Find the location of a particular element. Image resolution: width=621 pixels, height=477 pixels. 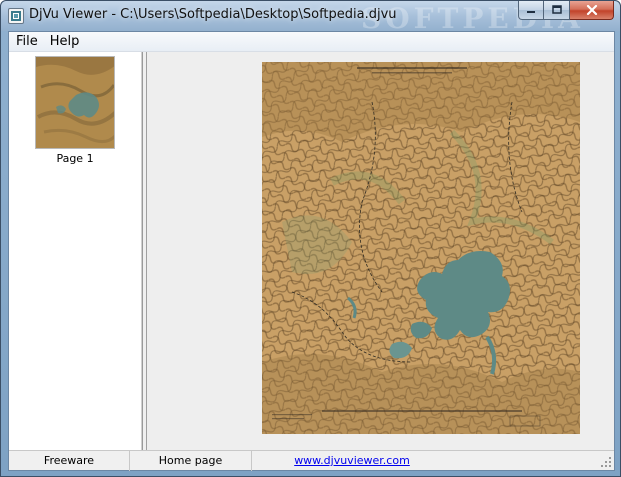

minimize-icon is located at coordinates (531, 12).